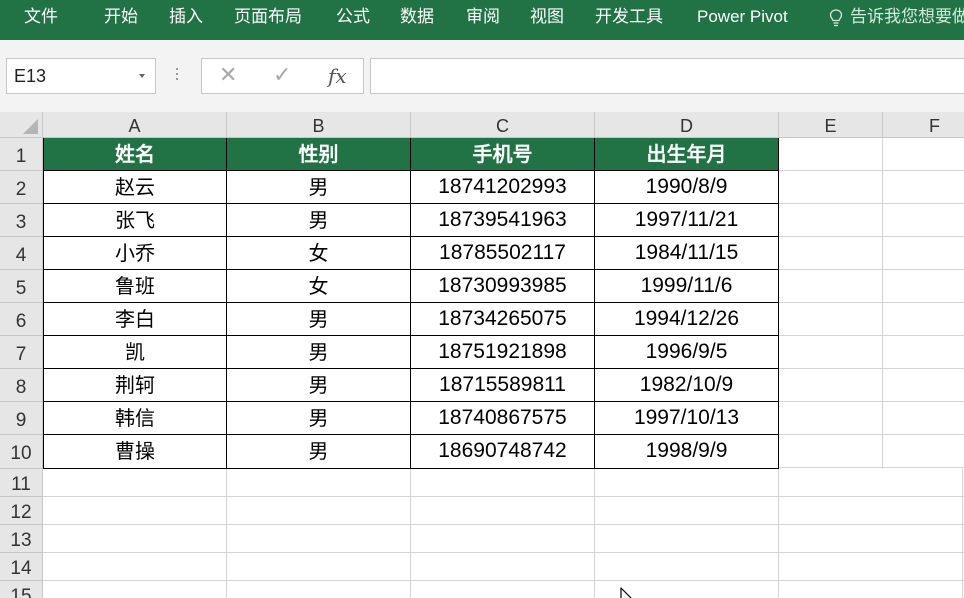 The width and height of the screenshot is (964, 598). I want to click on table-cell: 鲁班, so click(135, 286).